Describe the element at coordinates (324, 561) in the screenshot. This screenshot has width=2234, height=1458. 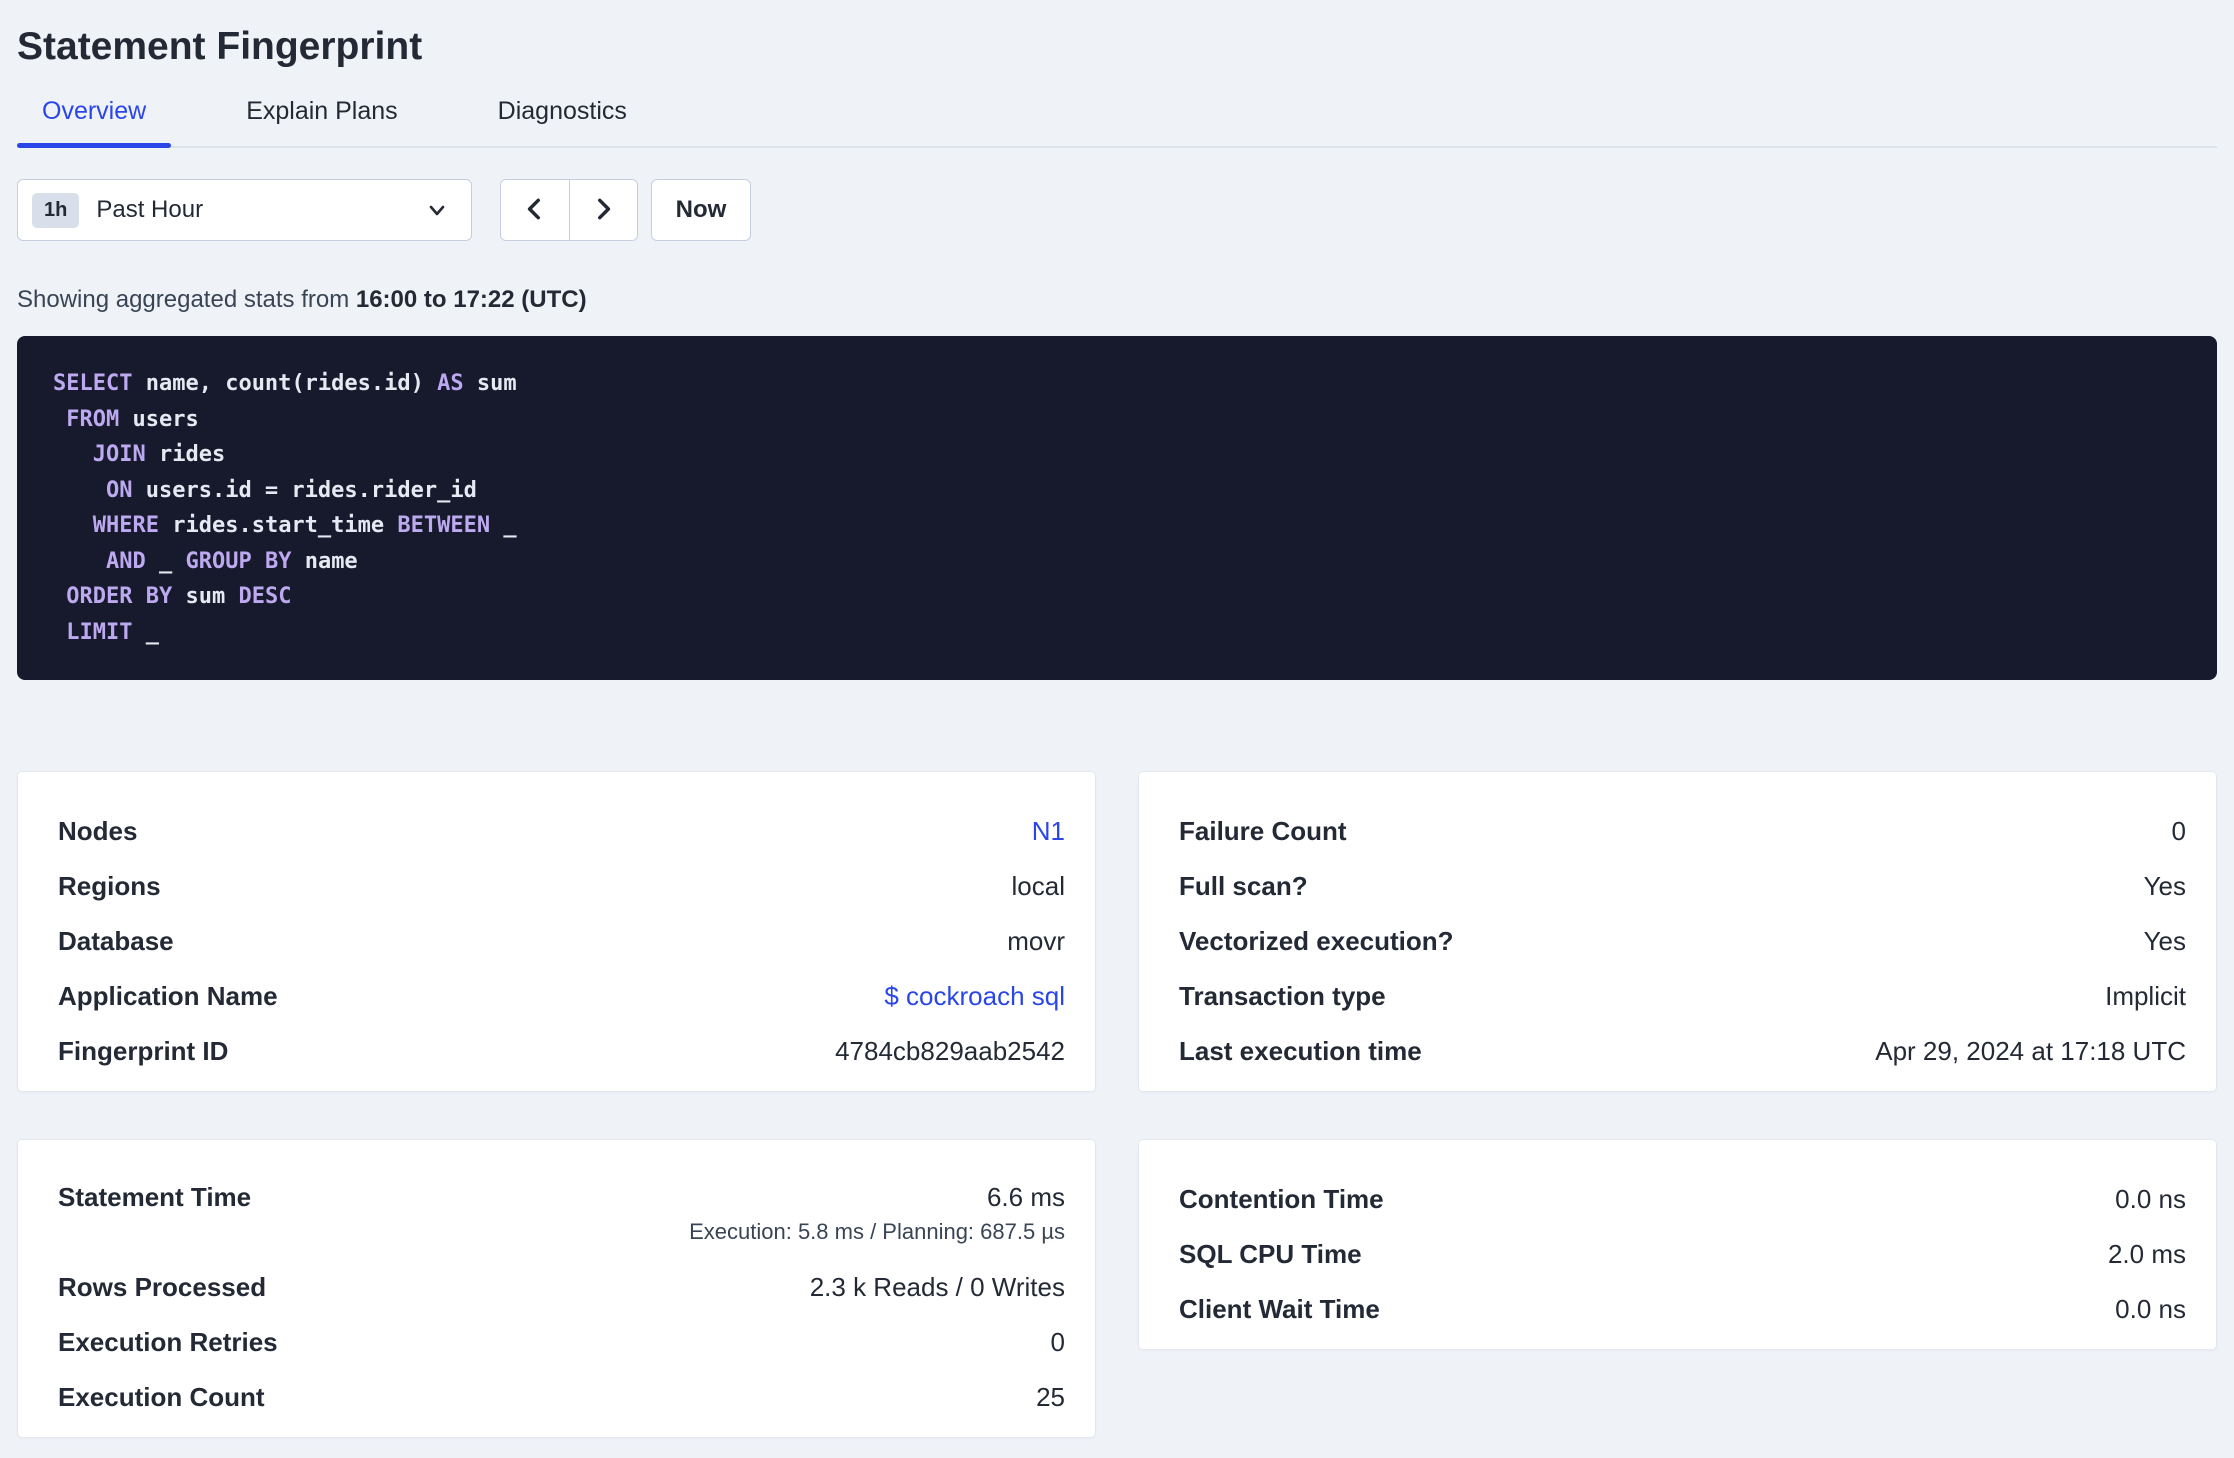
I see `sql-text: name` at that location.